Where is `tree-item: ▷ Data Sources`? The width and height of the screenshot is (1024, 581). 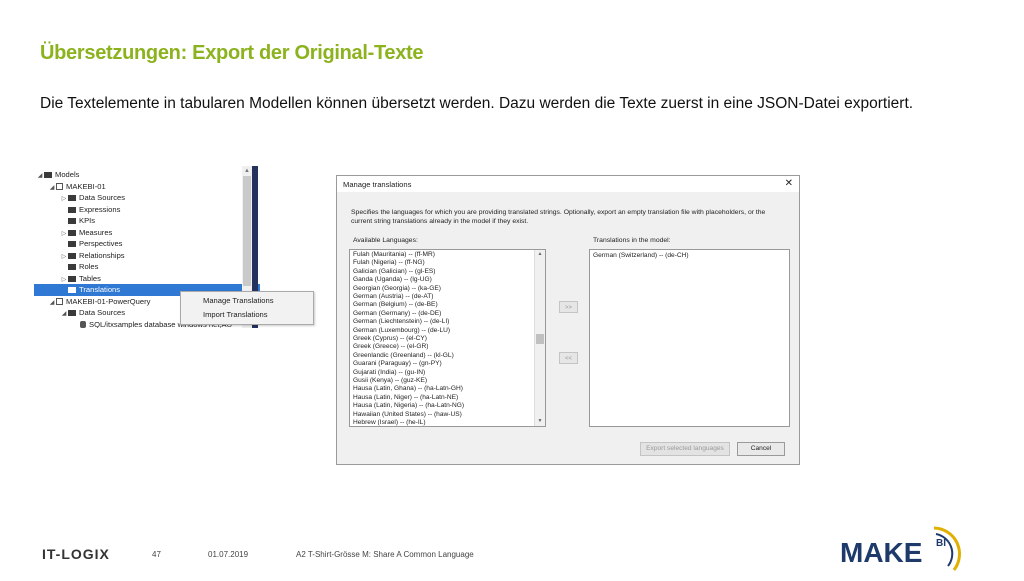
tree-item: ▷ Data Sources is located at coordinates (92, 198).